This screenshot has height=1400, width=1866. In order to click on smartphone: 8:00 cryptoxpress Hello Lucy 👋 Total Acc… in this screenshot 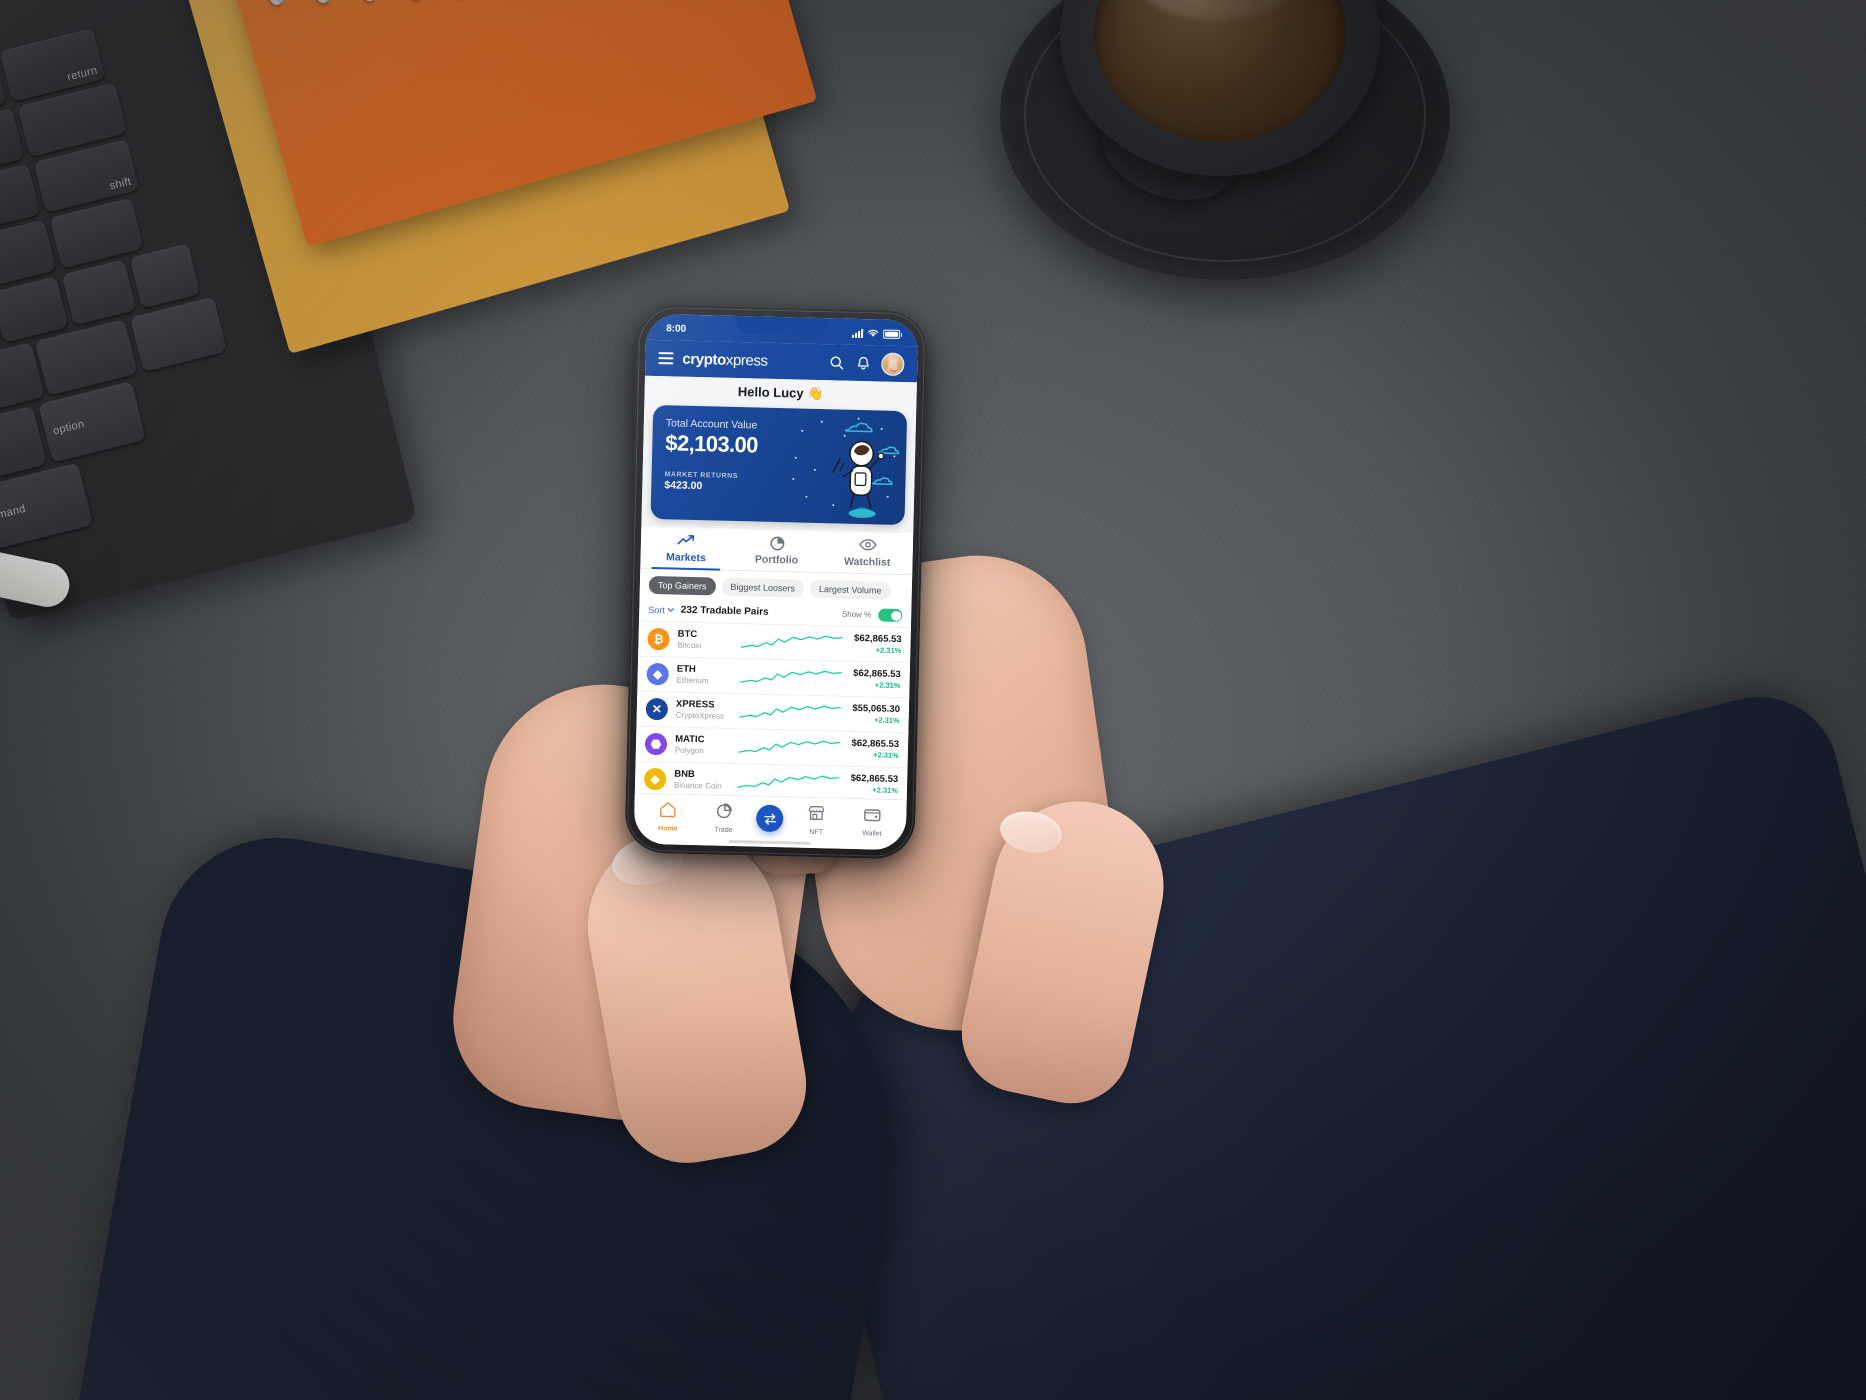, I will do `click(776, 582)`.